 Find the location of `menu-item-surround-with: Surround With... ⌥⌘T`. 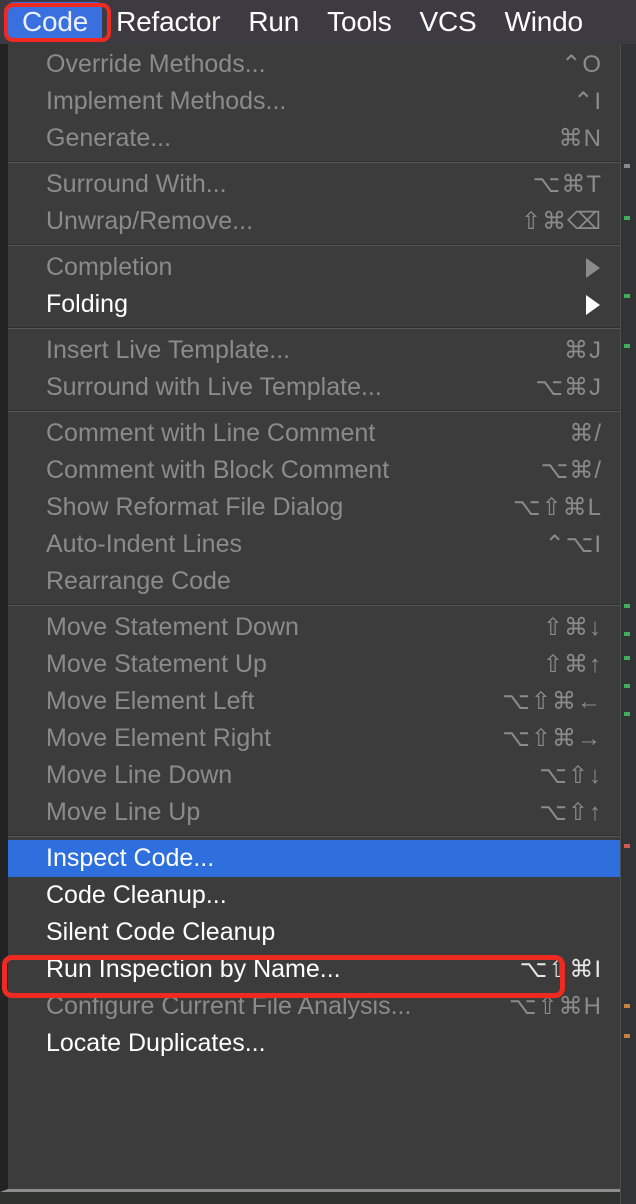

menu-item-surround-with: Surround With... ⌥⌘T is located at coordinates (314, 184).